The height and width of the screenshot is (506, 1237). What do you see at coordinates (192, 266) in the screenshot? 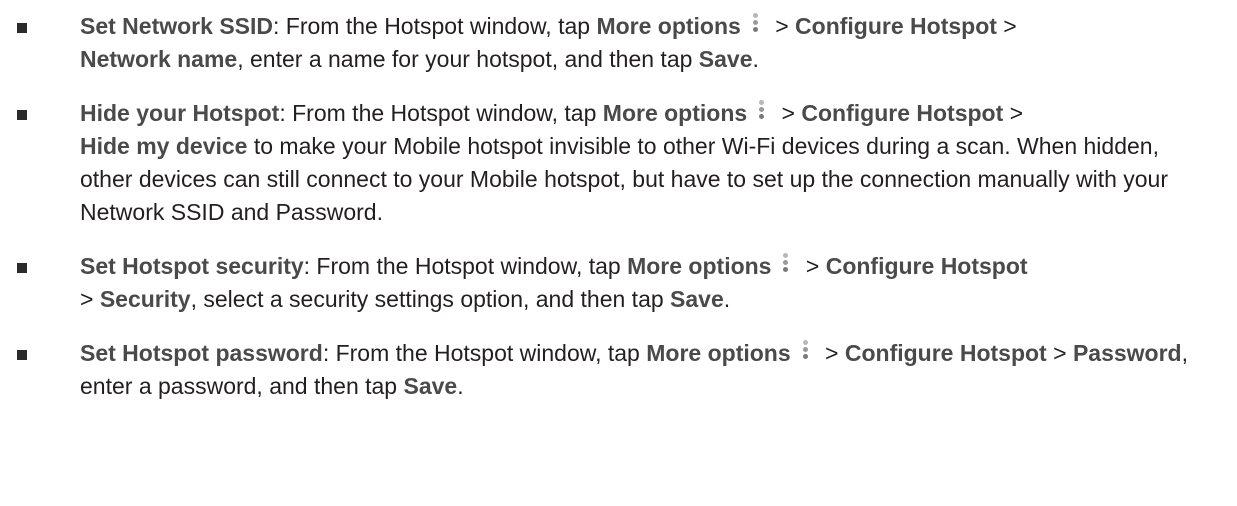
I see `item-title: Set Hotspot security` at bounding box center [192, 266].